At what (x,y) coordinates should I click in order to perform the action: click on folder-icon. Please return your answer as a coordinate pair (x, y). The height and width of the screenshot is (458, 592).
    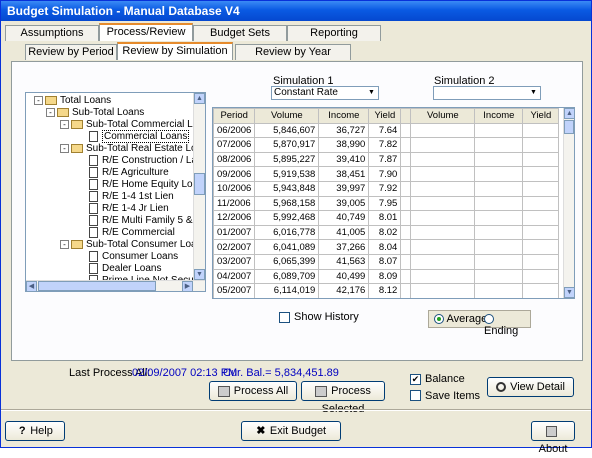
    Looking at the image, I should click on (77, 148).